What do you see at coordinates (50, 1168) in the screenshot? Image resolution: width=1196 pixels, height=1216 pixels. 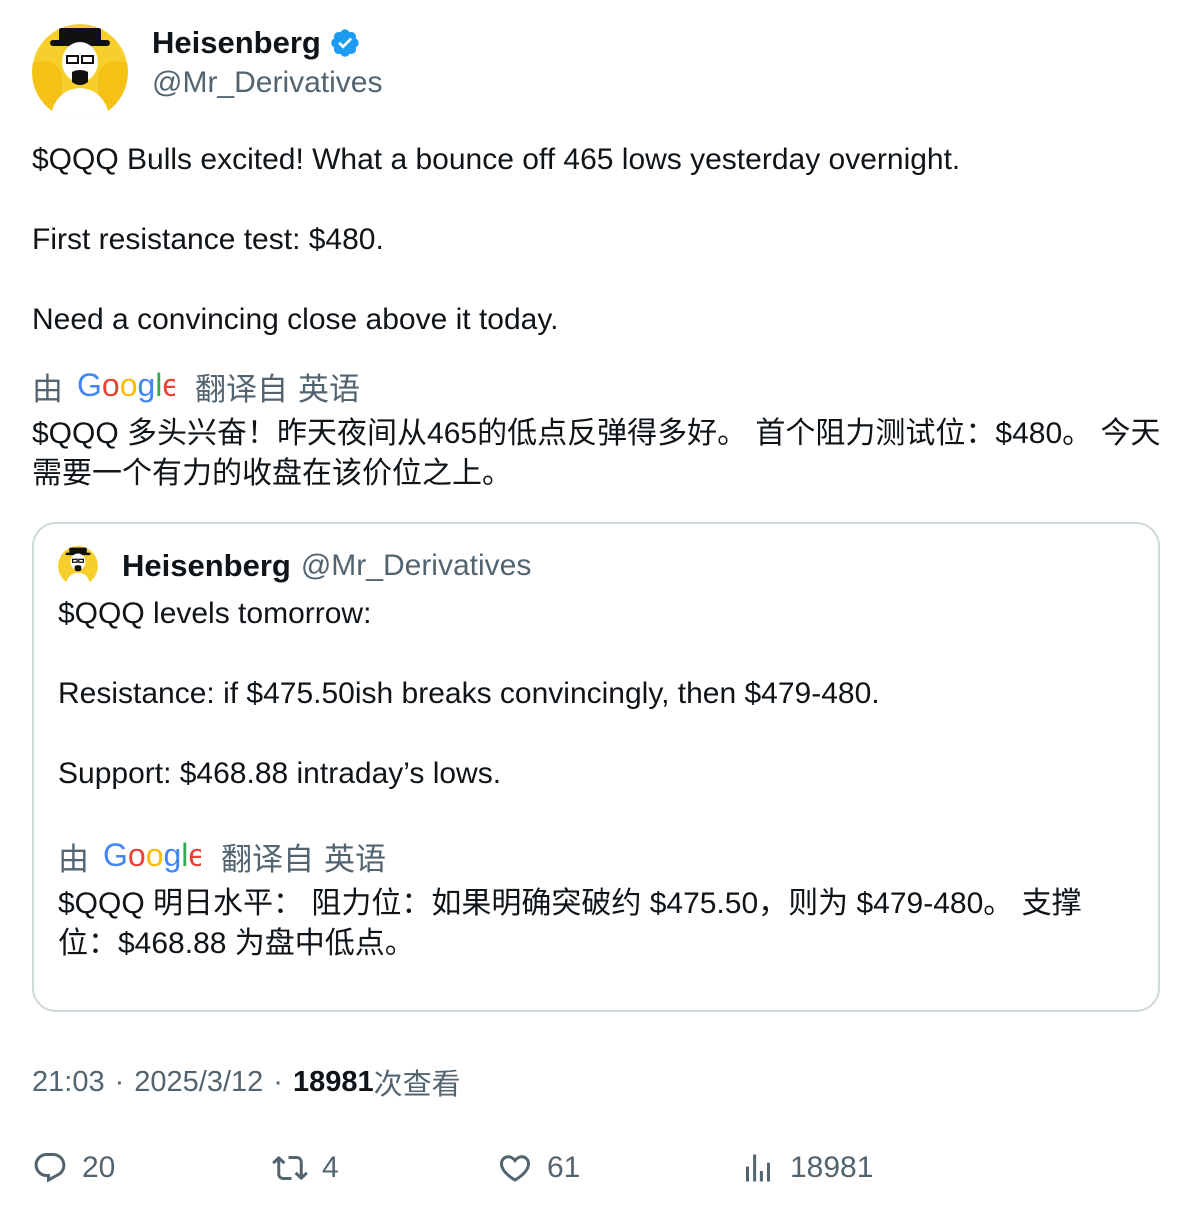 I see `reply-icon` at bounding box center [50, 1168].